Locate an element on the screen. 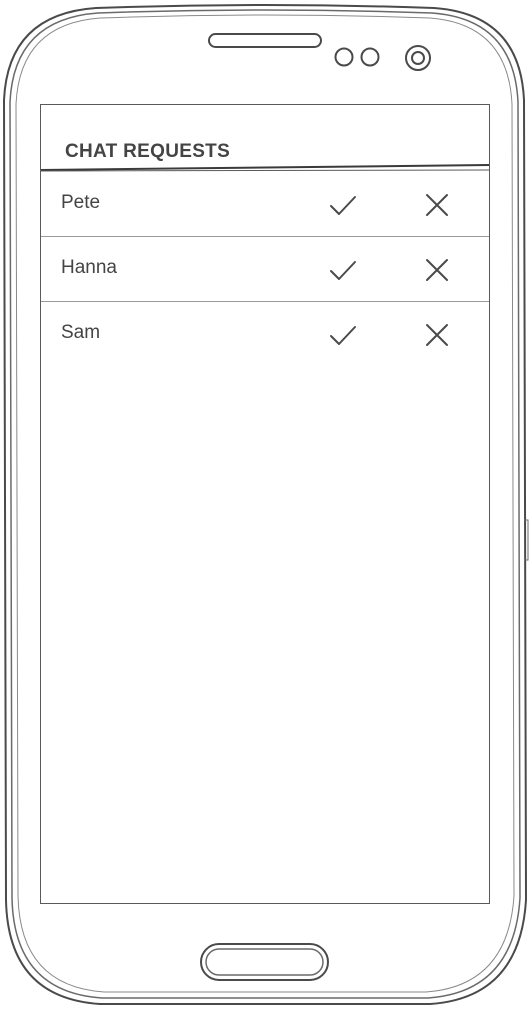  requester-name: Hanna is located at coordinates (89, 267).